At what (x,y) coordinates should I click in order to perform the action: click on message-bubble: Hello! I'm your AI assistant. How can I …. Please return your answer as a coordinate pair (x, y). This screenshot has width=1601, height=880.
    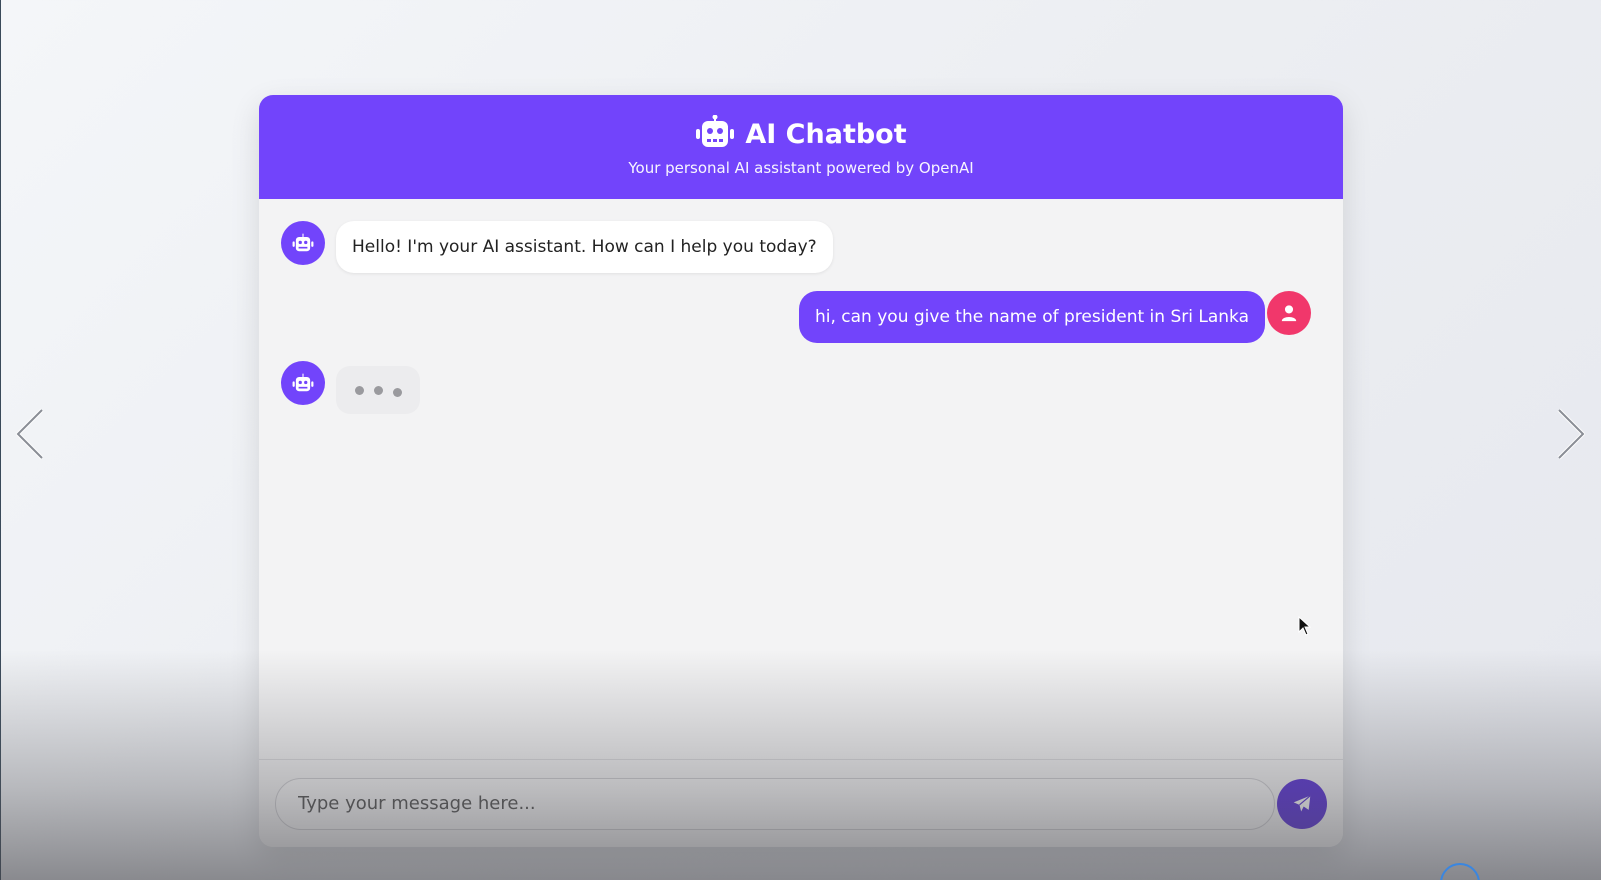
    Looking at the image, I should click on (584, 247).